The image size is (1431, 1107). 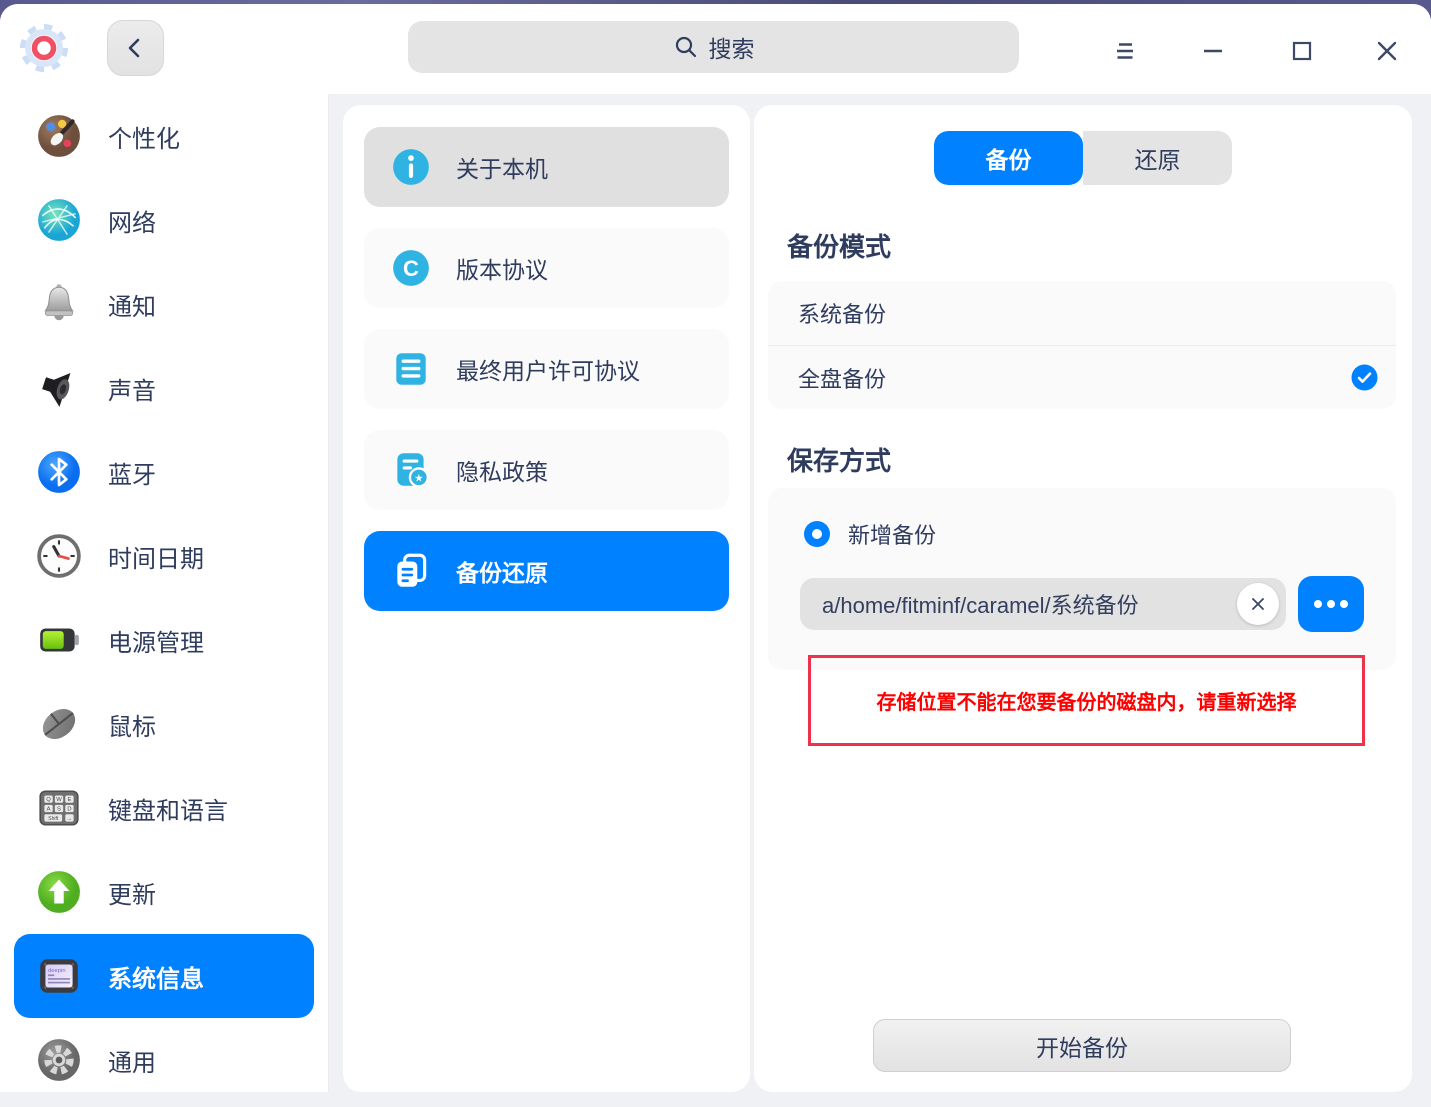 What do you see at coordinates (132, 391) in the screenshot?
I see `sidebar-item-label: 声音` at bounding box center [132, 391].